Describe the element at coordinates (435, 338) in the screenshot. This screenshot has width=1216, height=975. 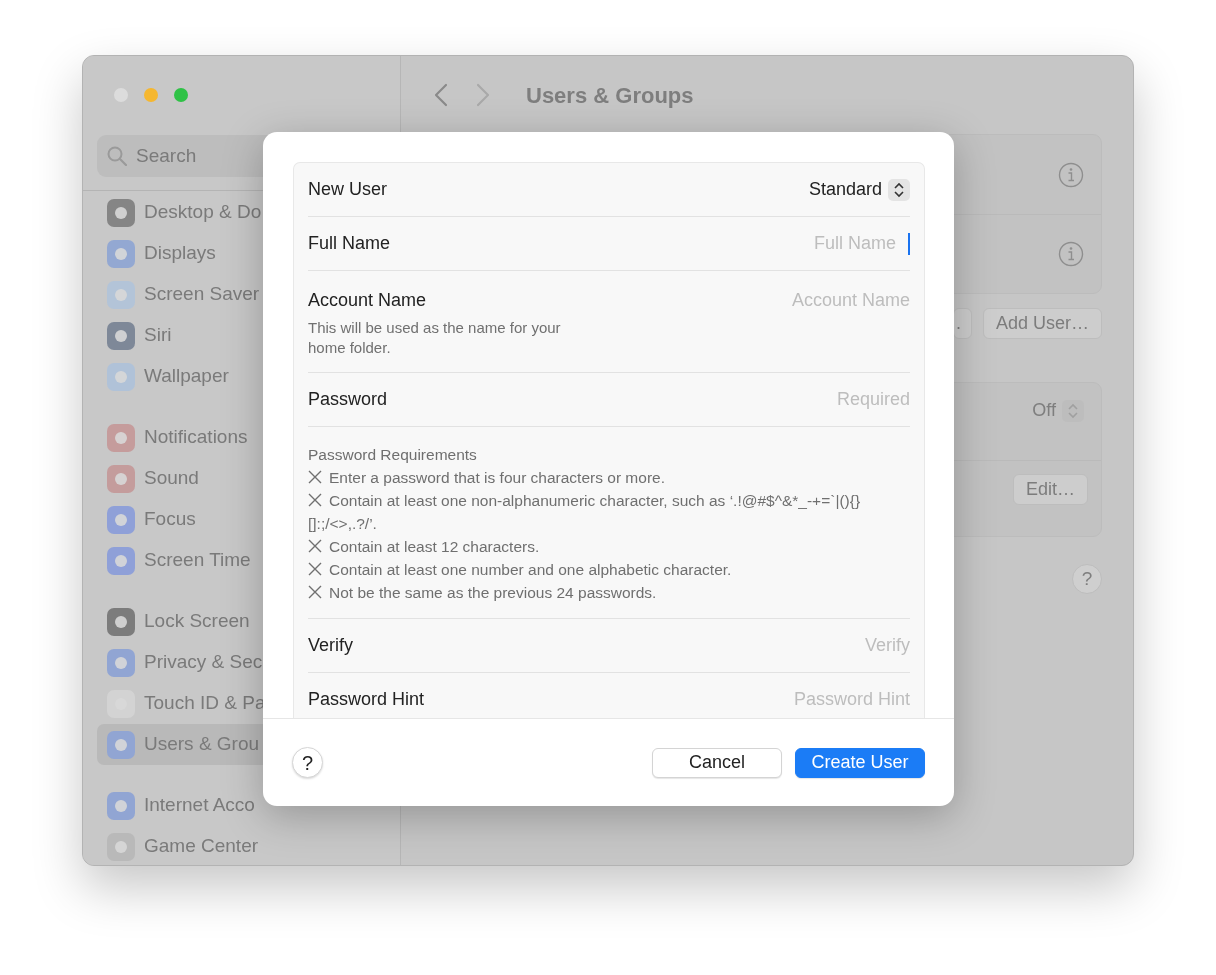
I see `field-description: This will be used as the name for your home folder.` at that location.